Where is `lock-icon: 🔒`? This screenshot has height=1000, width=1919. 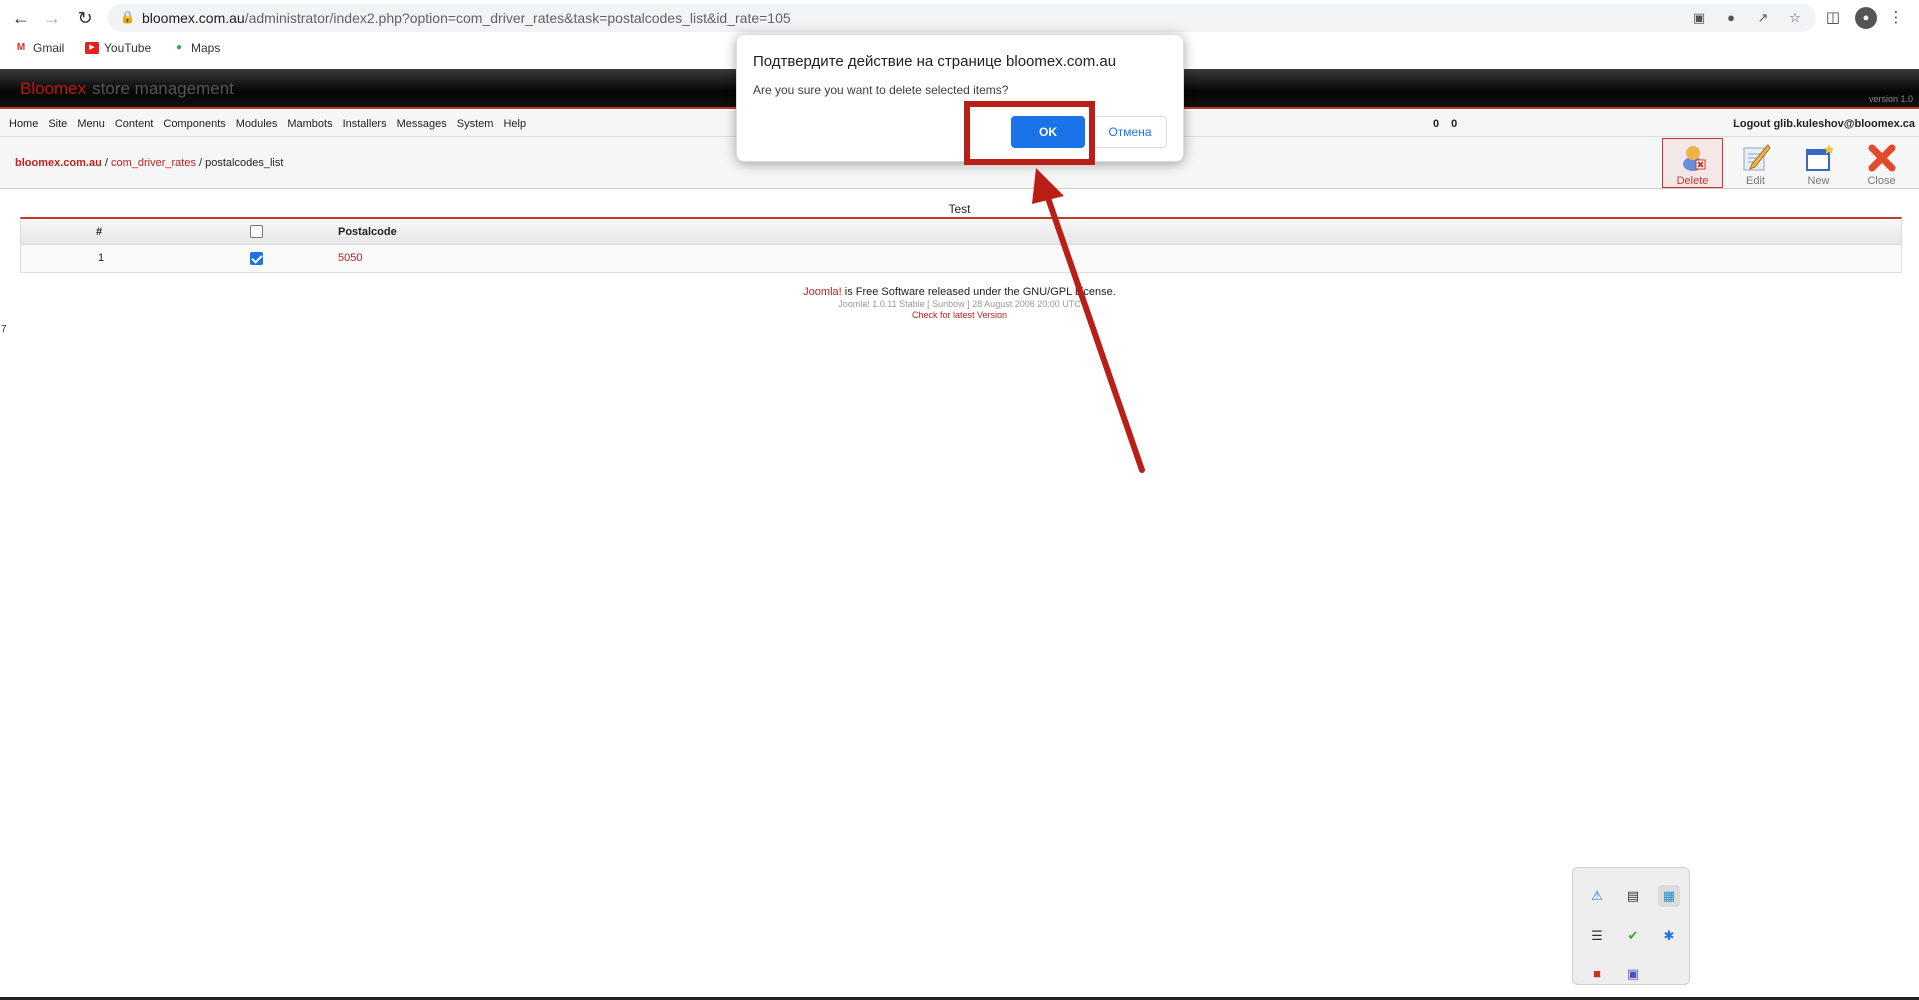
lock-icon: 🔒 is located at coordinates (127, 17).